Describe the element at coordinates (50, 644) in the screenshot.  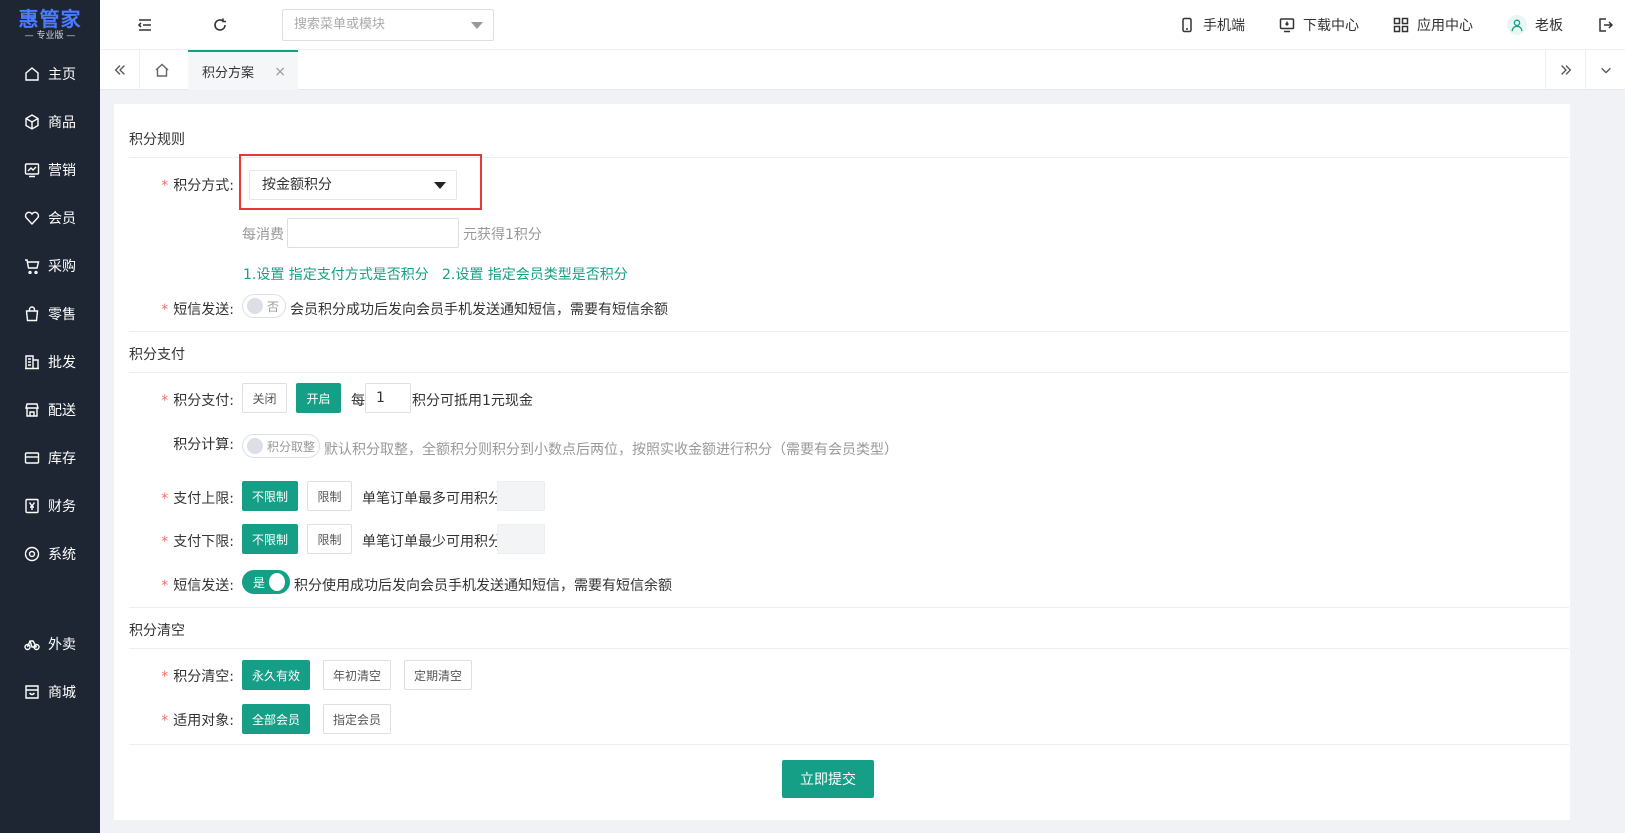
I see `sidebar-item-takeout: 外卖` at that location.